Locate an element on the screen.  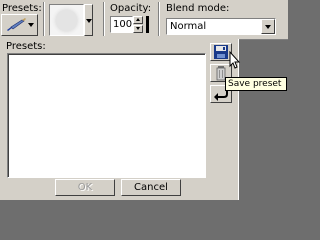
brush-tip-shape is located at coordinates (66, 20).